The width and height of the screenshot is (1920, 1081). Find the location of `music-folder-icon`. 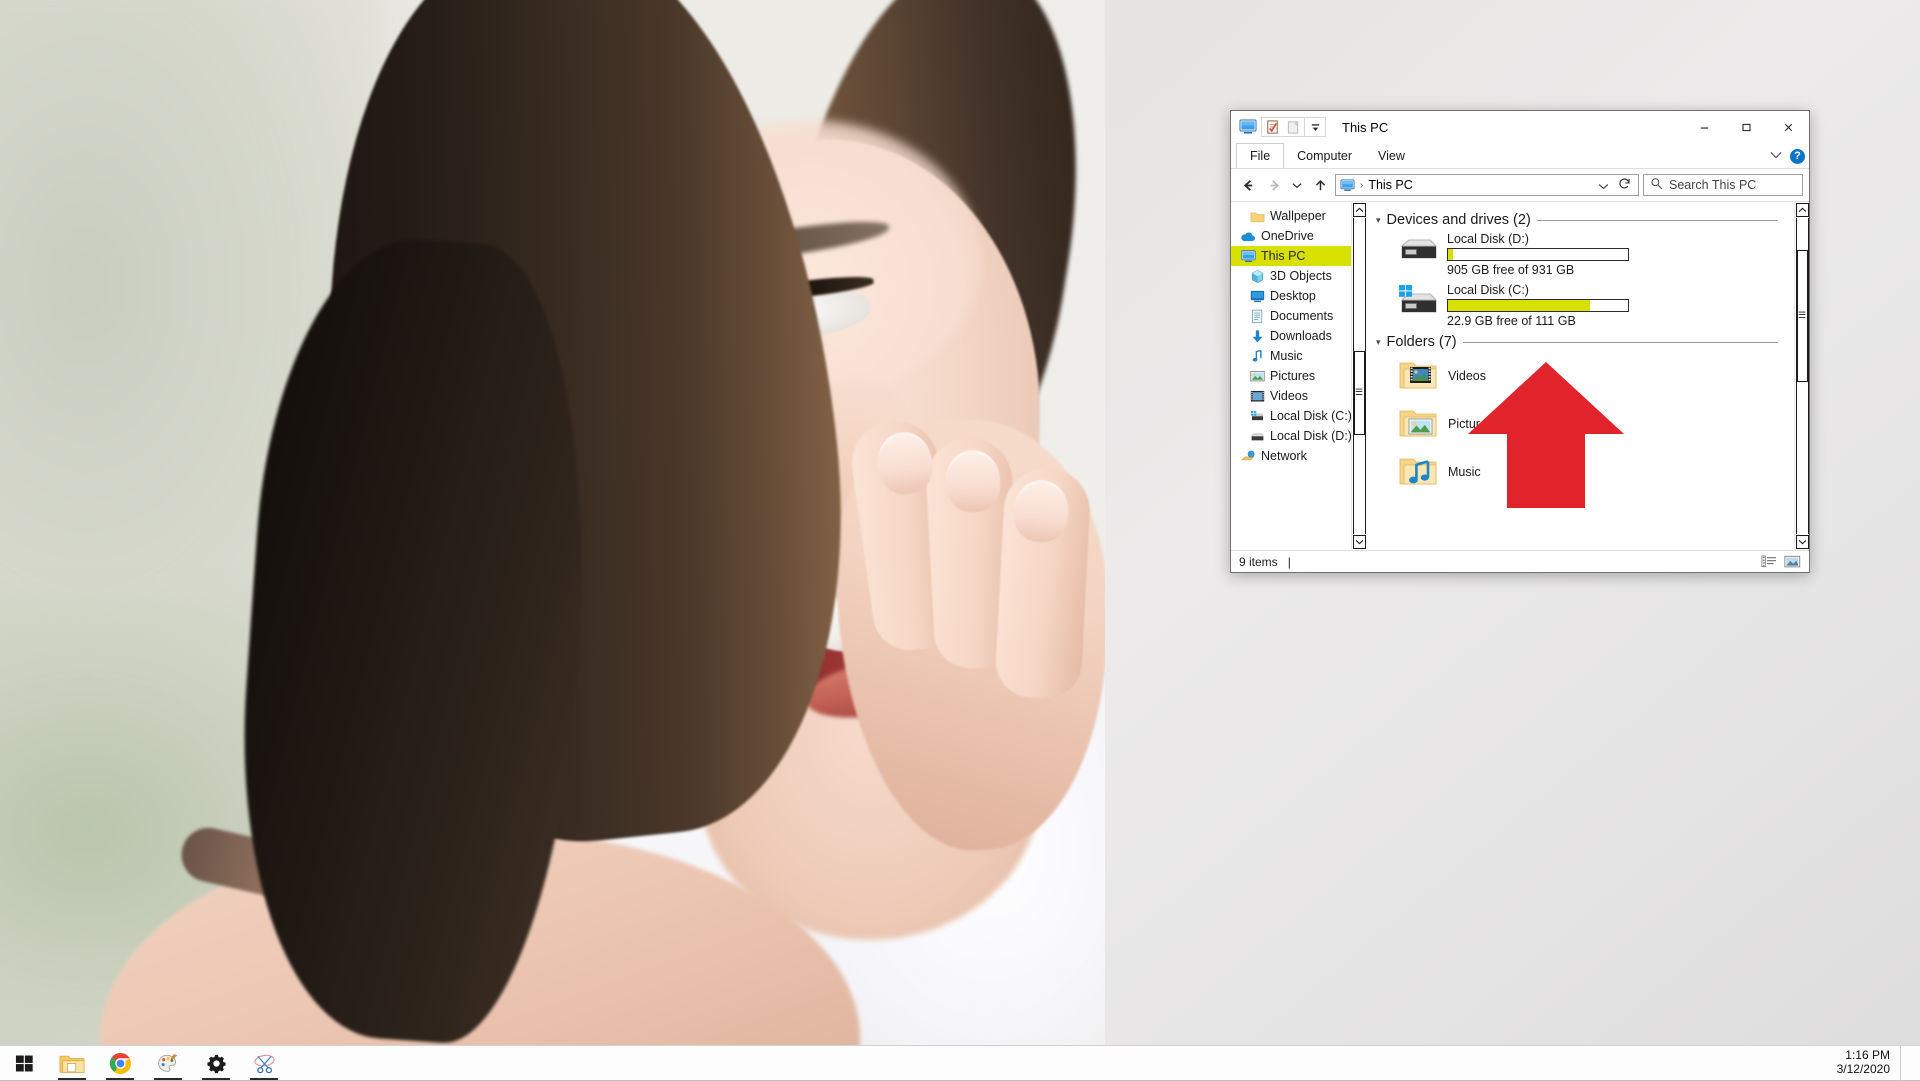

music-folder-icon is located at coordinates (1418, 472).